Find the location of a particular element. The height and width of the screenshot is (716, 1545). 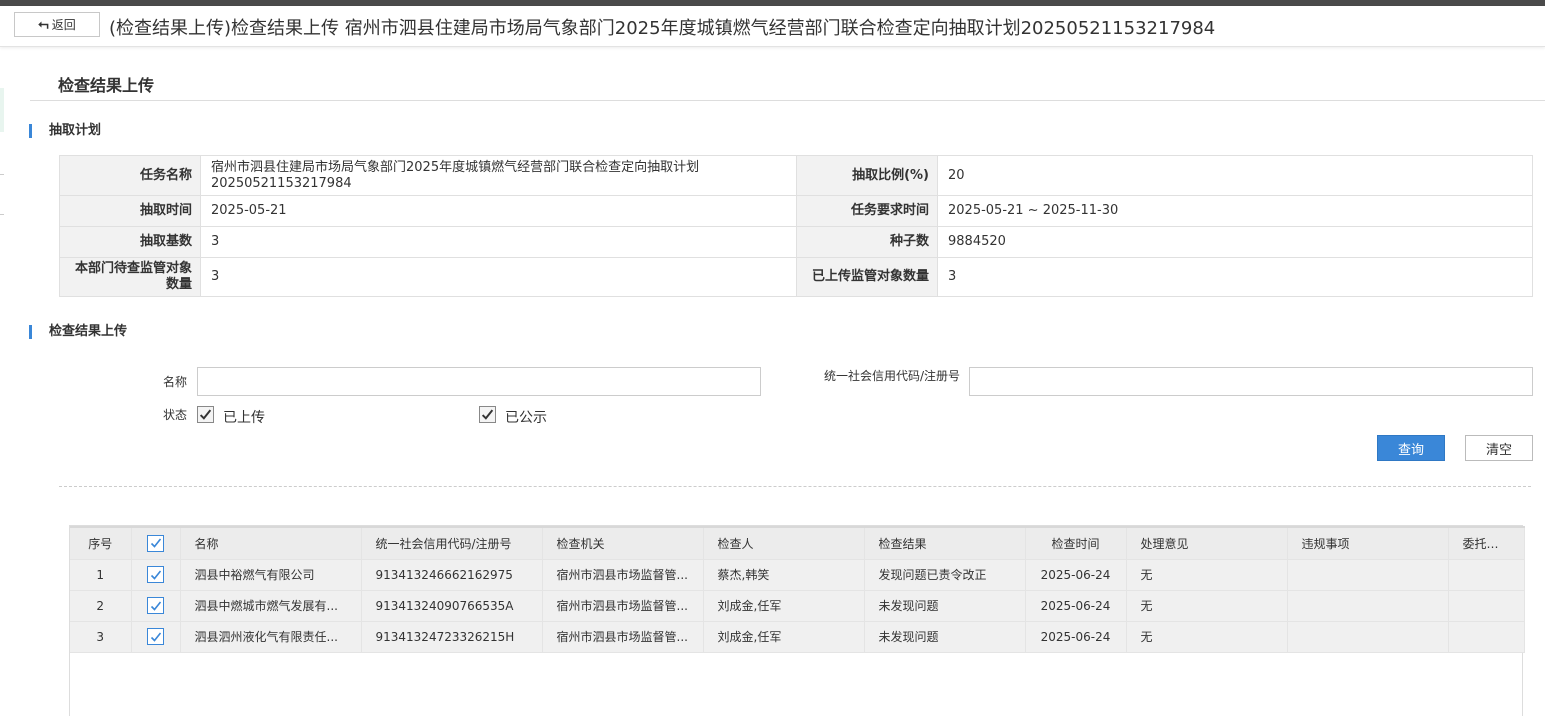

col-header-inspector: 检查人 is located at coordinates (784, 543).